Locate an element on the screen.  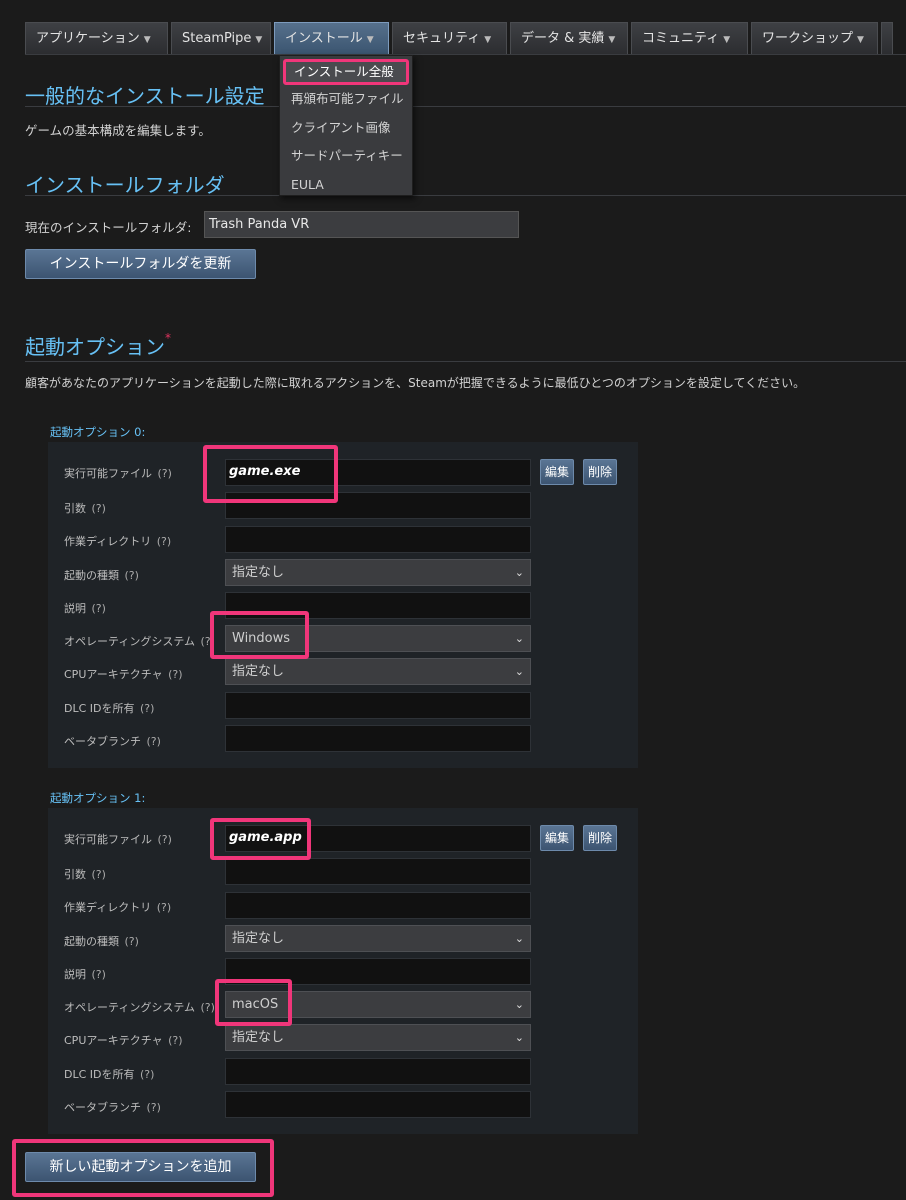
tab-label: アプリケーション is located at coordinates (88, 38).